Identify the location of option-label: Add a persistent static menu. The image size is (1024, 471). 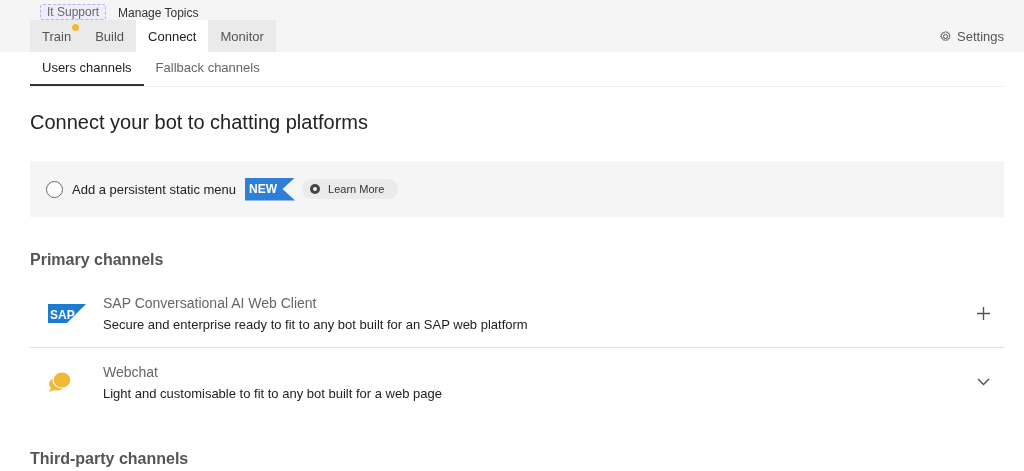
(154, 189).